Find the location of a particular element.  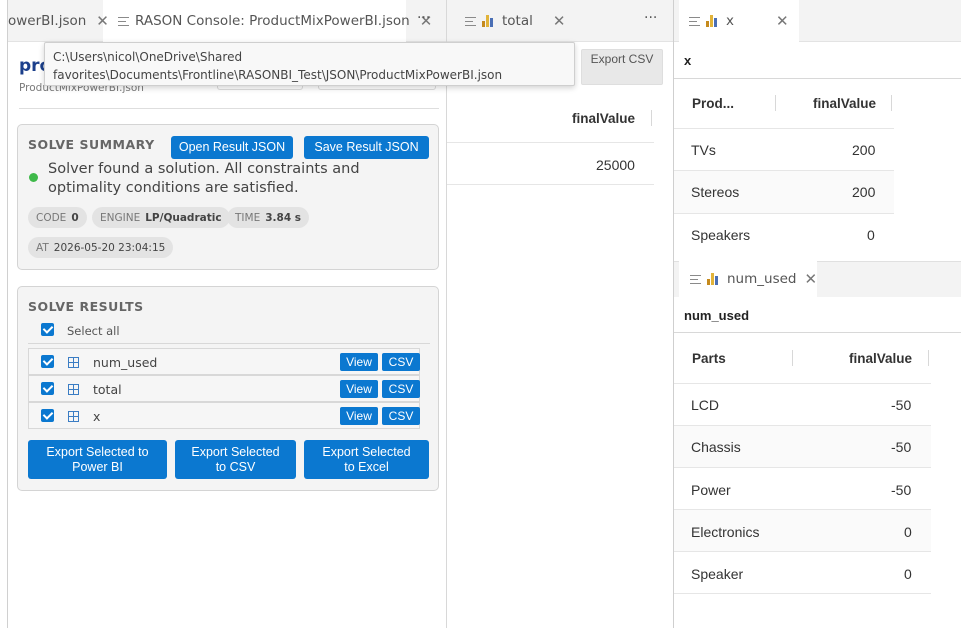

result-name: num_used is located at coordinates (125, 362).